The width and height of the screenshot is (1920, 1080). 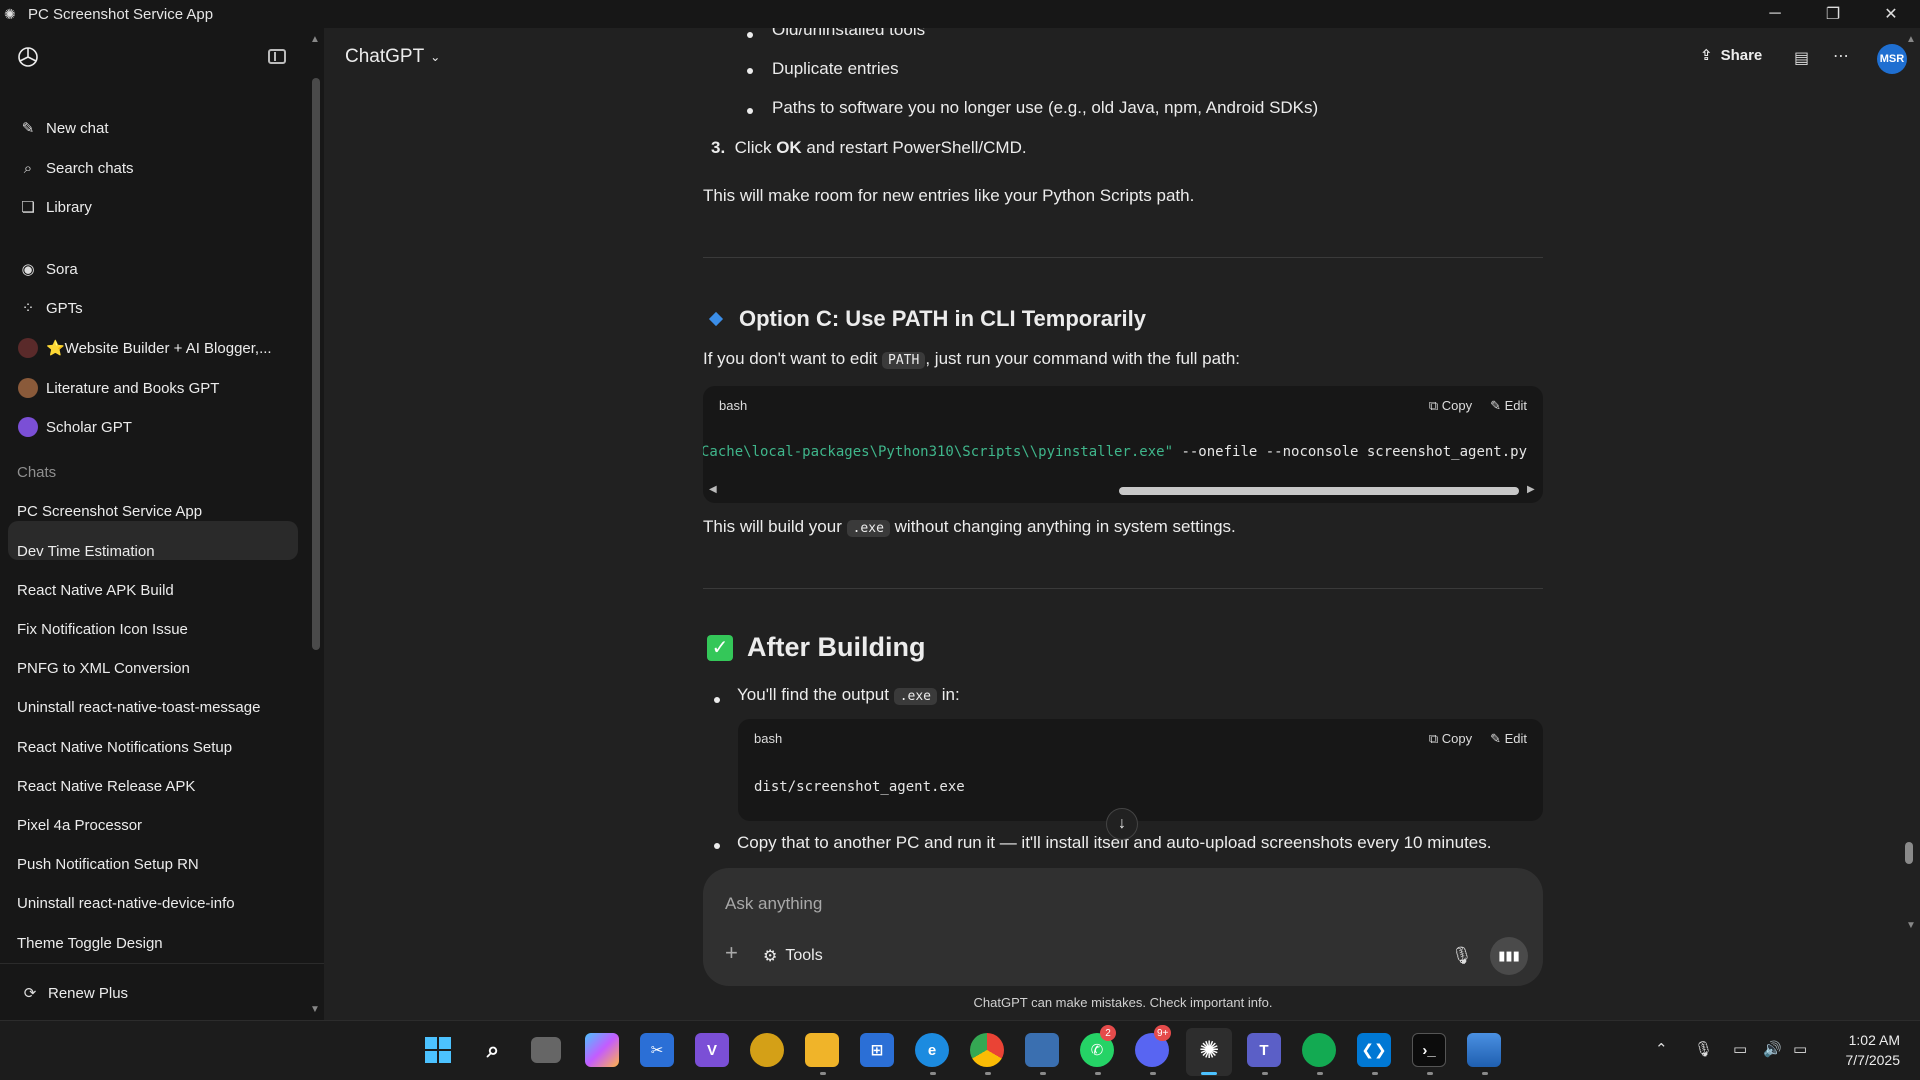 What do you see at coordinates (1319, 1050) in the screenshot?
I see `mongodb-icon` at bounding box center [1319, 1050].